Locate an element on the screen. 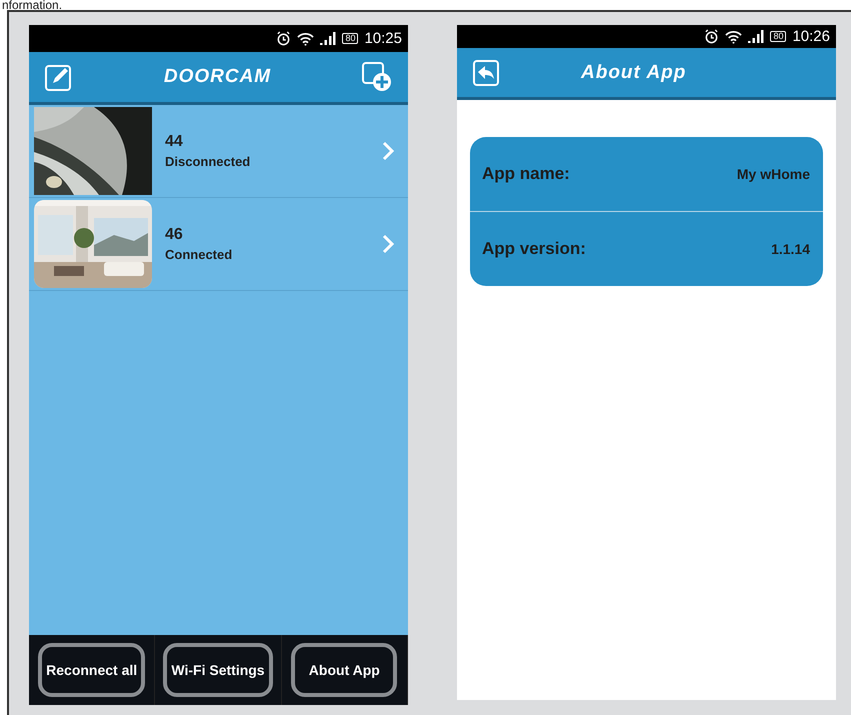 This screenshot has width=851, height=715. camera-name: 46 is located at coordinates (174, 235).